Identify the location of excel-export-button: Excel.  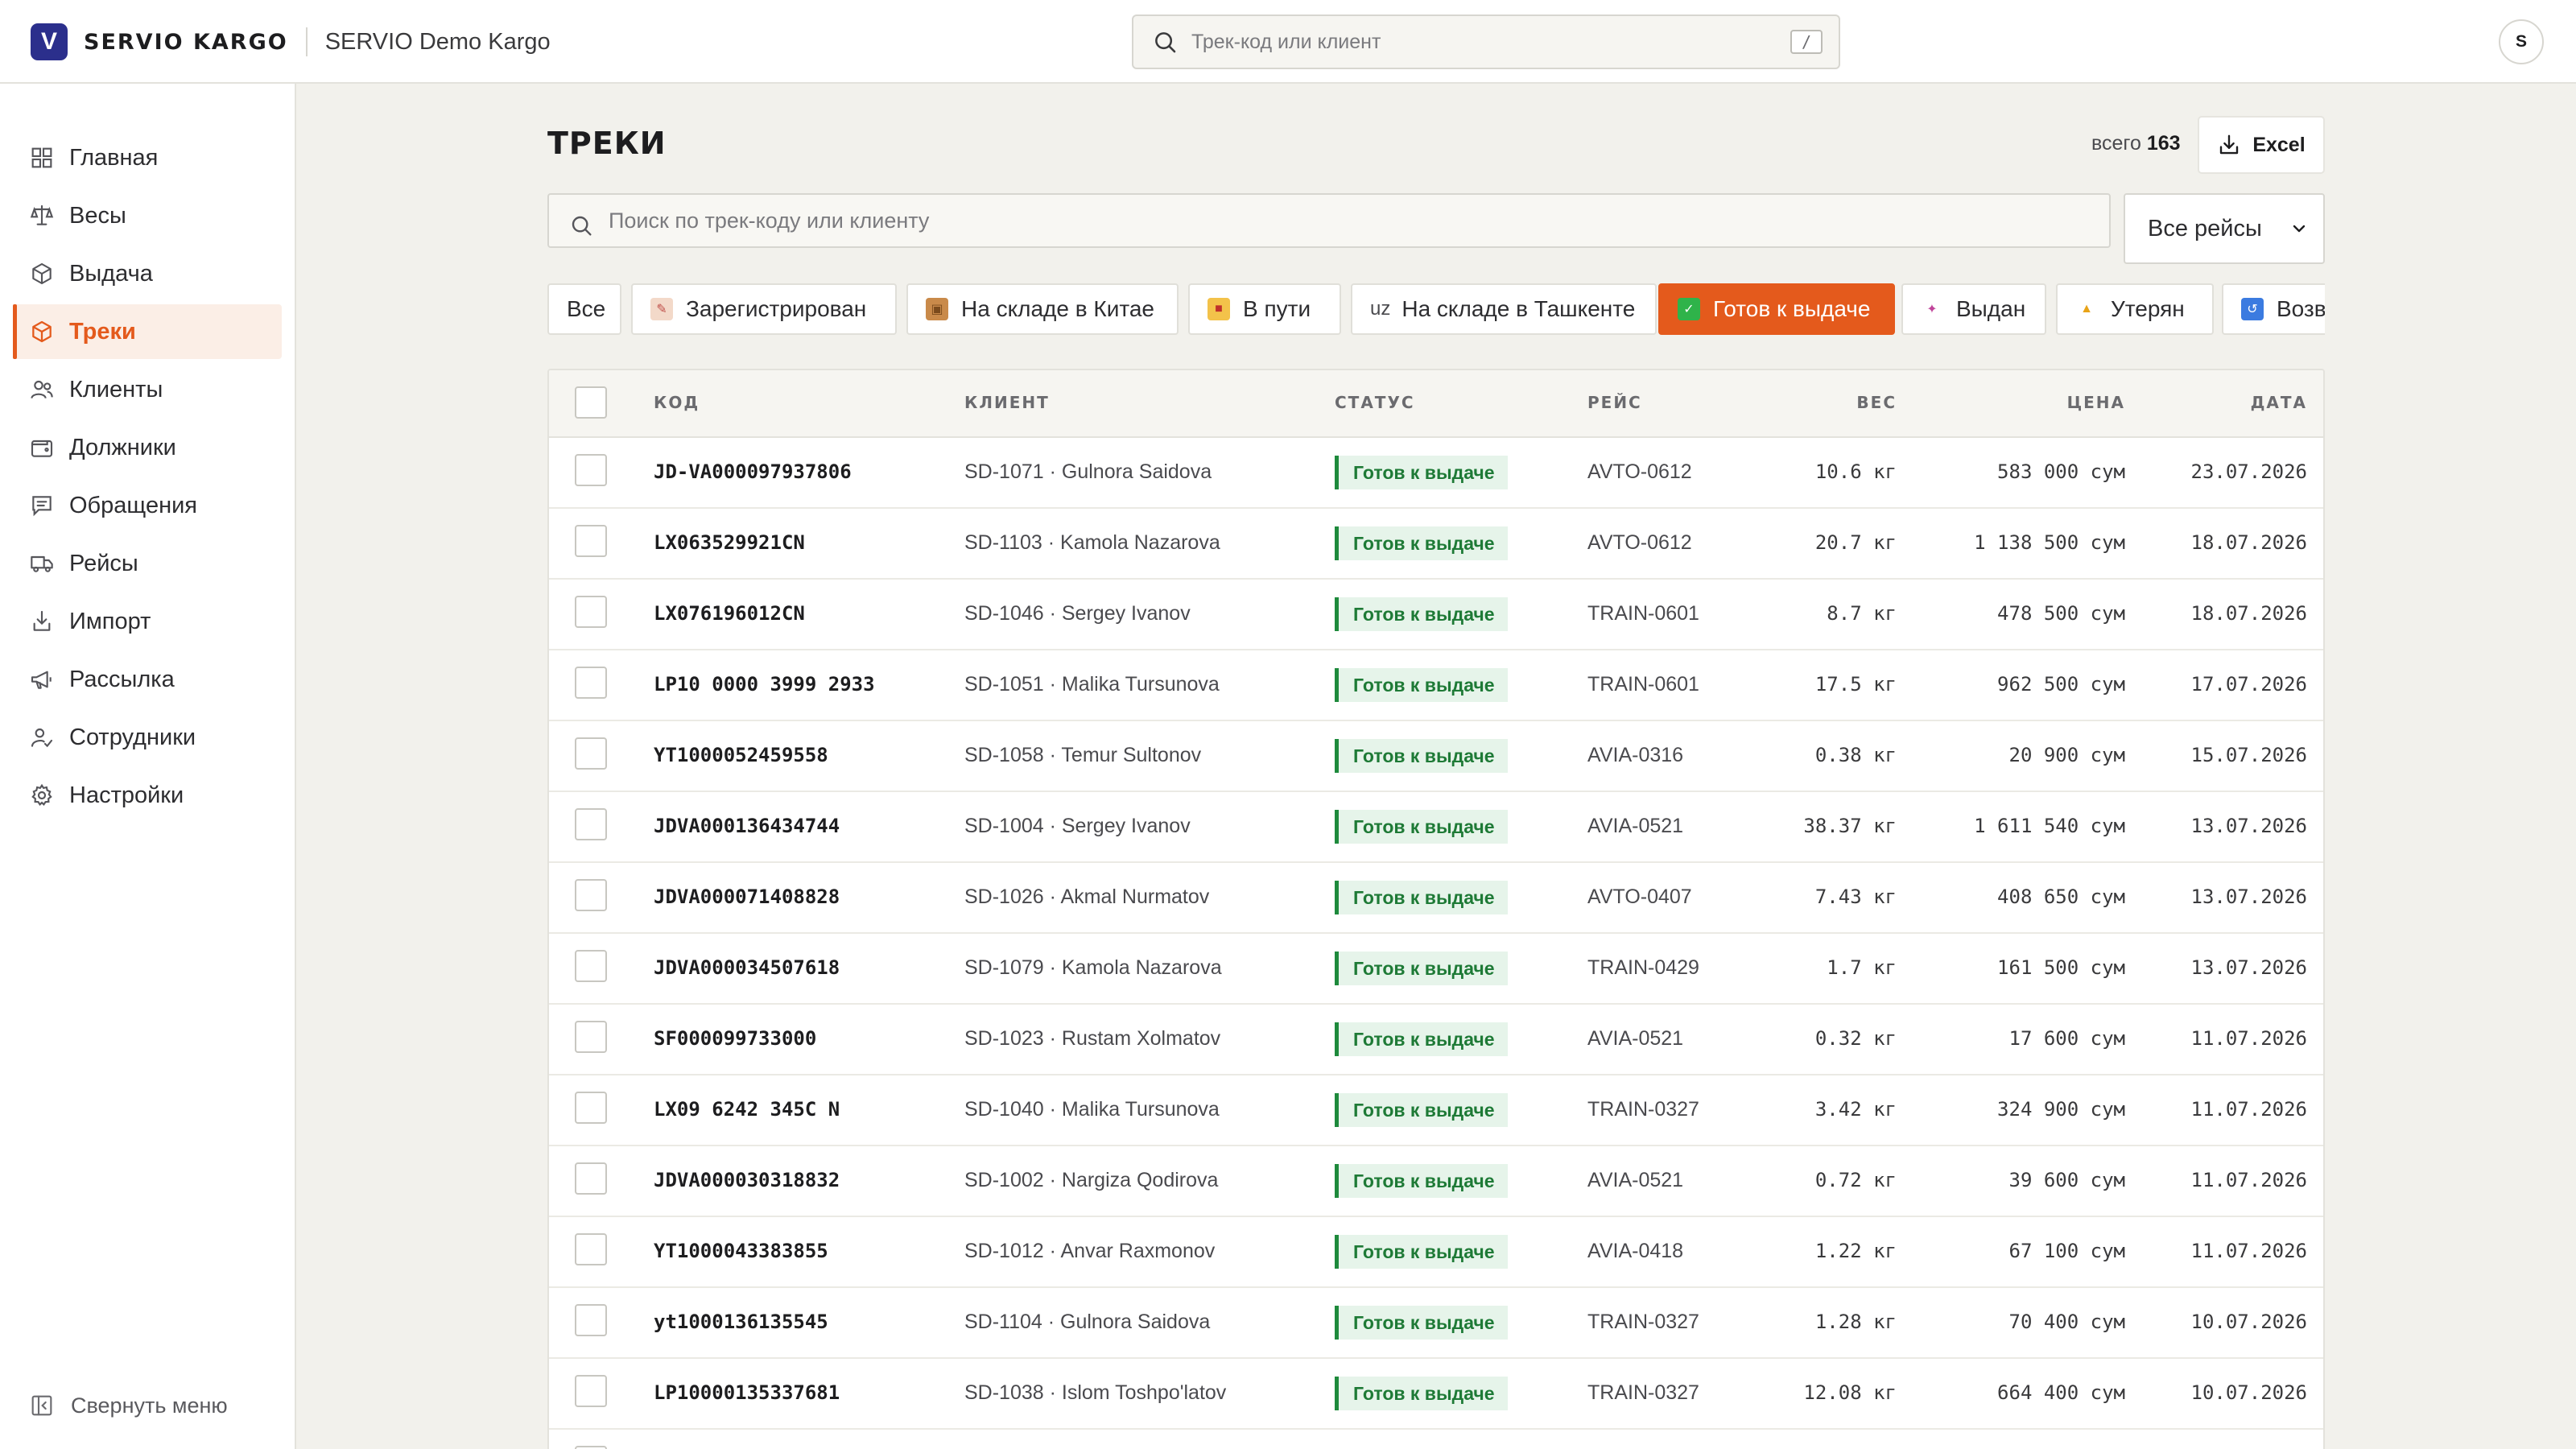
(2261, 145).